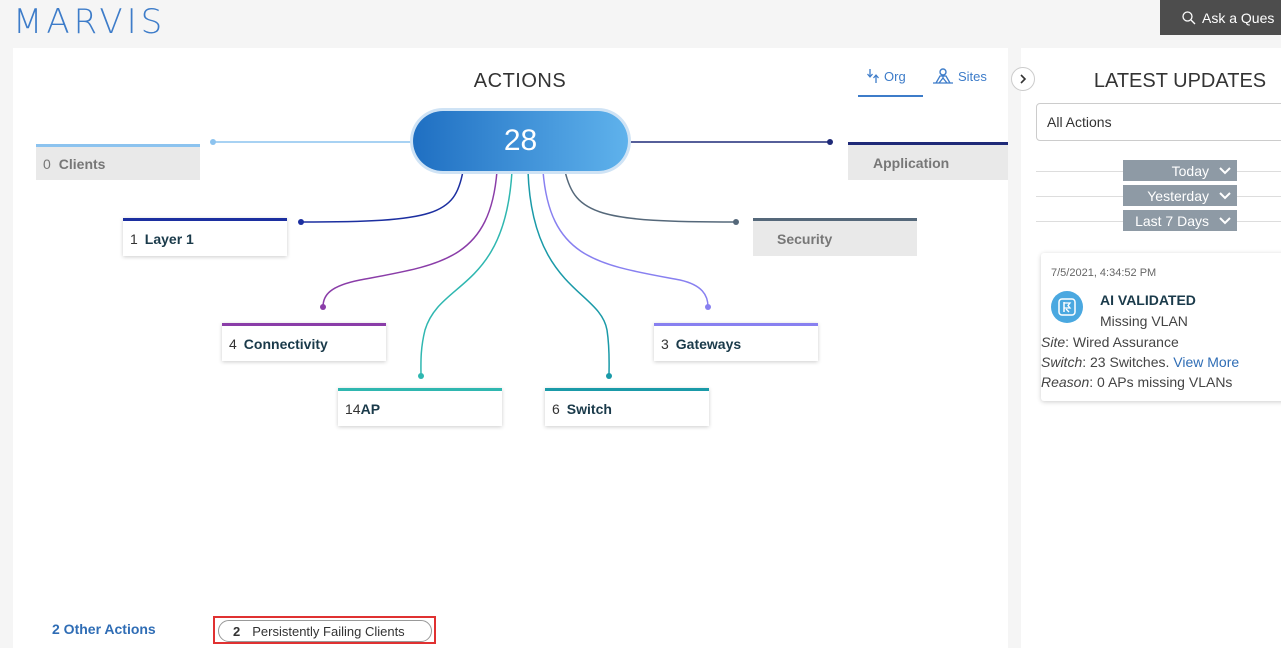 The width and height of the screenshot is (1281, 648). I want to click on layer1-label: Layer 1, so click(169, 238).